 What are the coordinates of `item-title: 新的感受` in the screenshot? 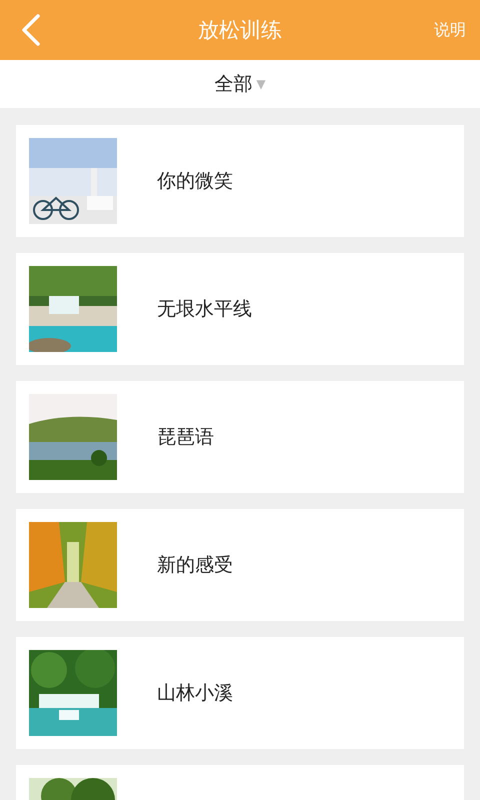 It's located at (195, 565).